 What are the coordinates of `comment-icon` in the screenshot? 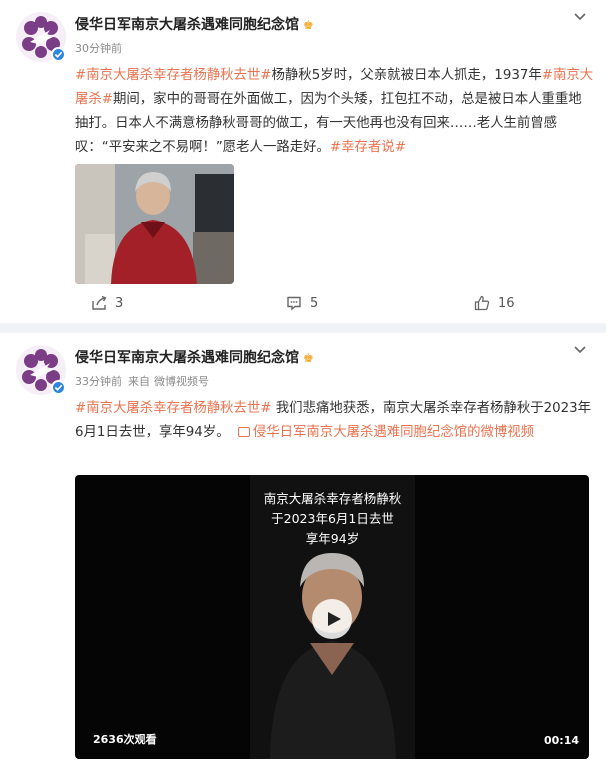 It's located at (294, 303).